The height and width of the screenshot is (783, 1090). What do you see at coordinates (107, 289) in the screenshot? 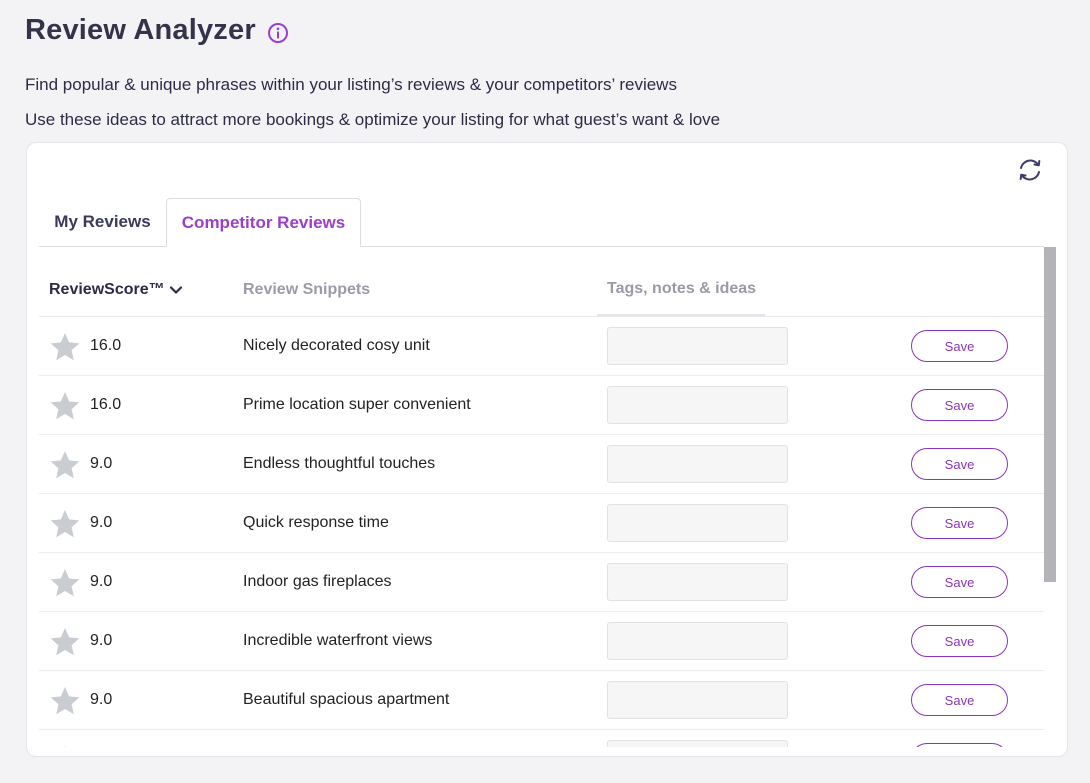
I see `column-header-score-label: ReviewScore™` at bounding box center [107, 289].